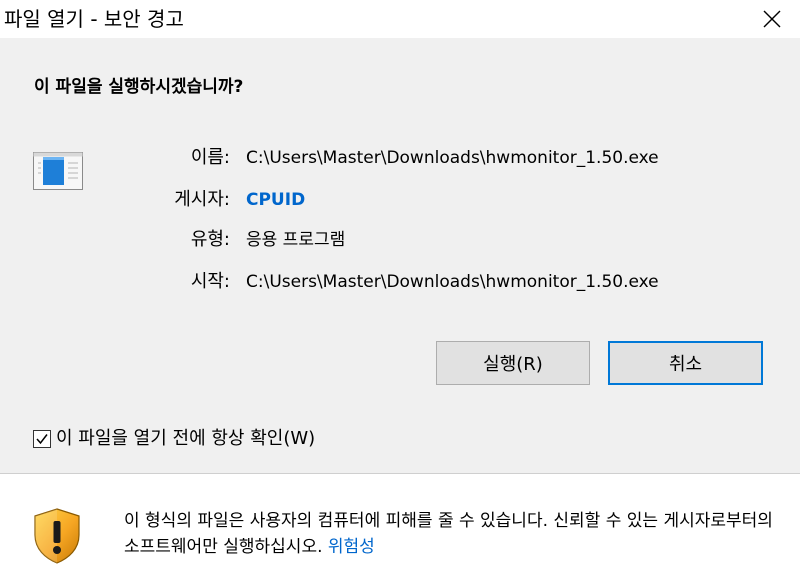 Image resolution: width=800 pixels, height=579 pixels. I want to click on always-ask-checkbox: 이 파일을 열기 전에 항상 확인(W), so click(174, 439).